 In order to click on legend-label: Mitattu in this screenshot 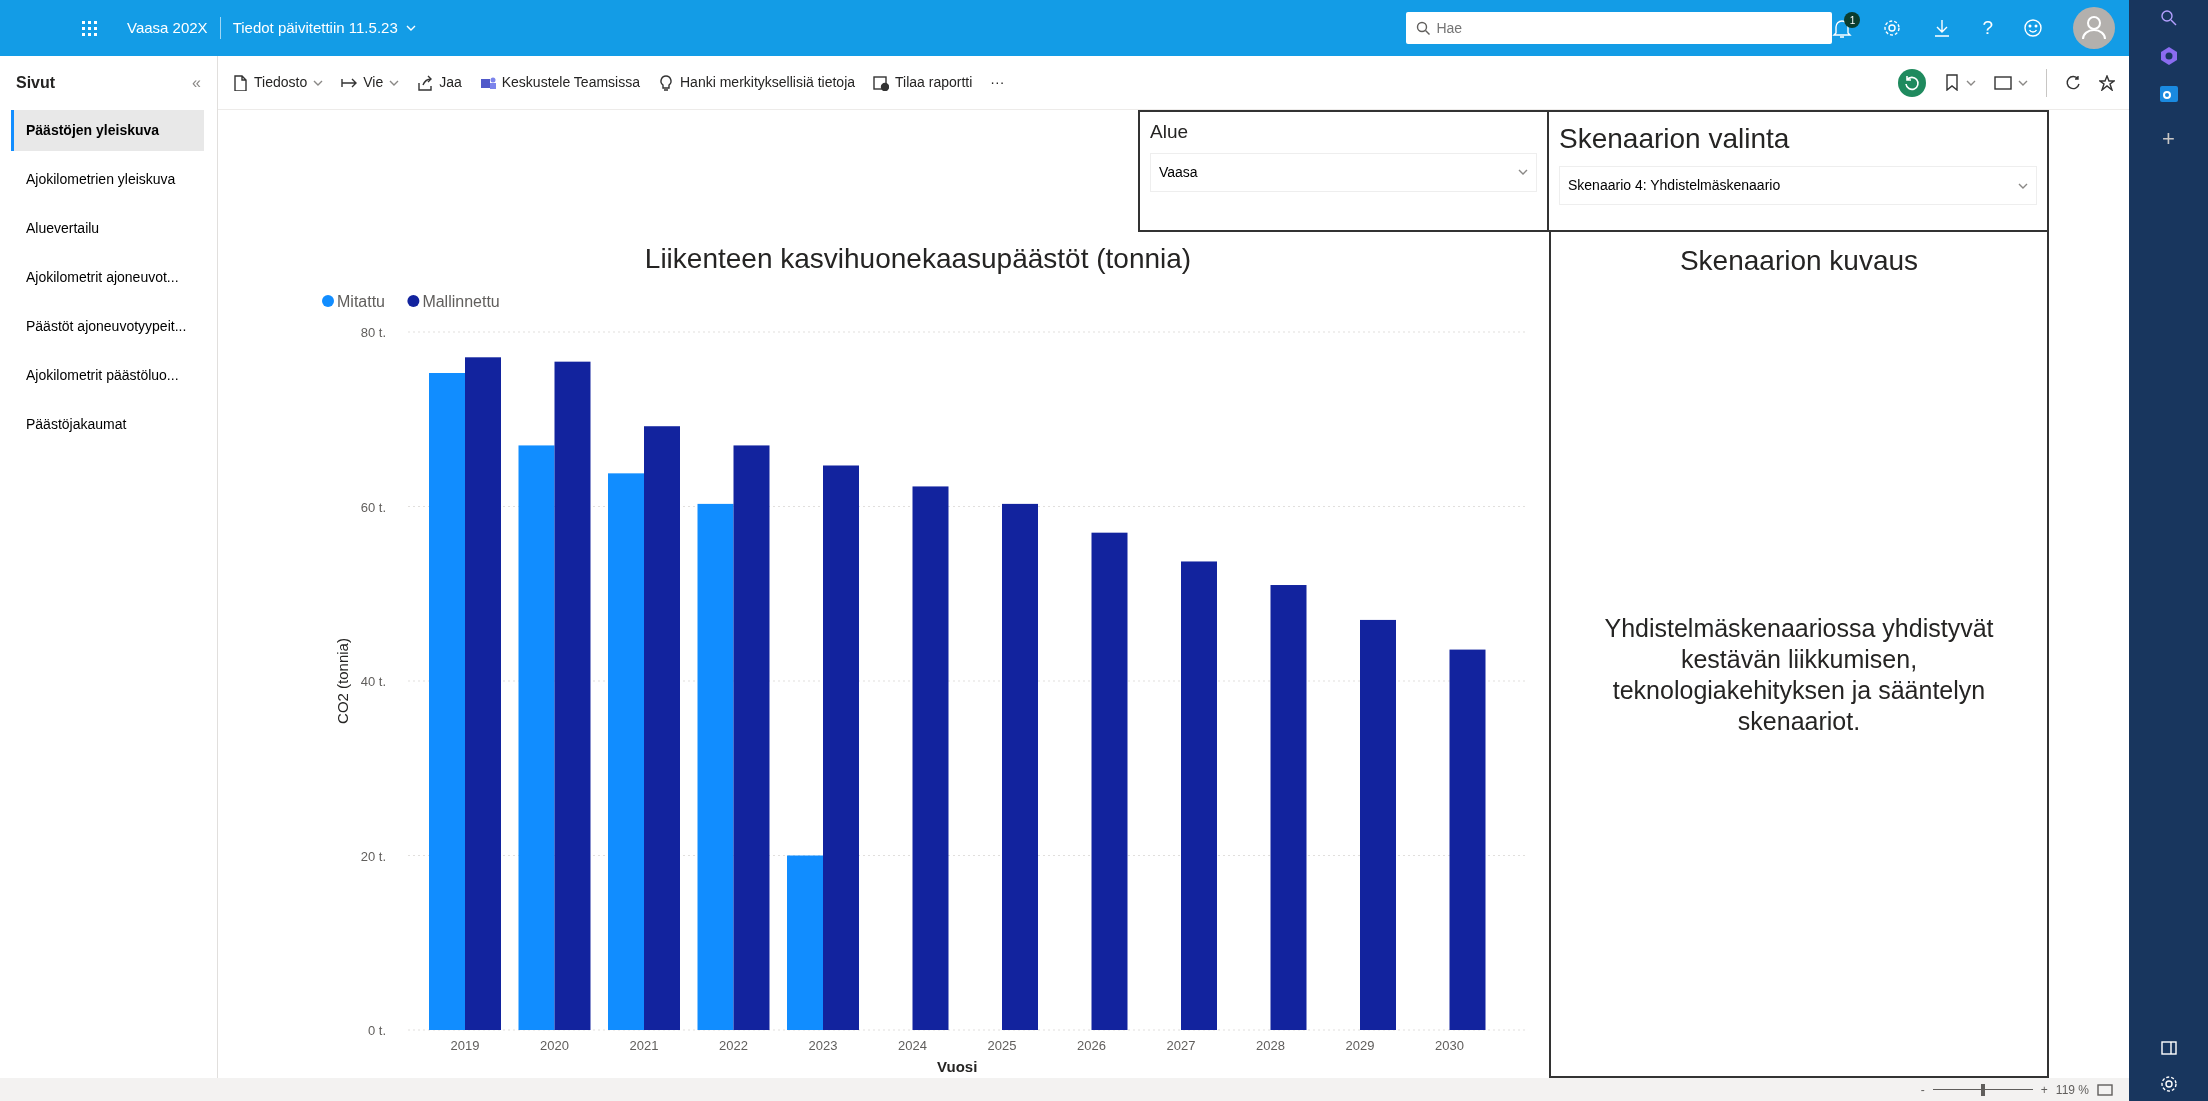, I will do `click(361, 301)`.